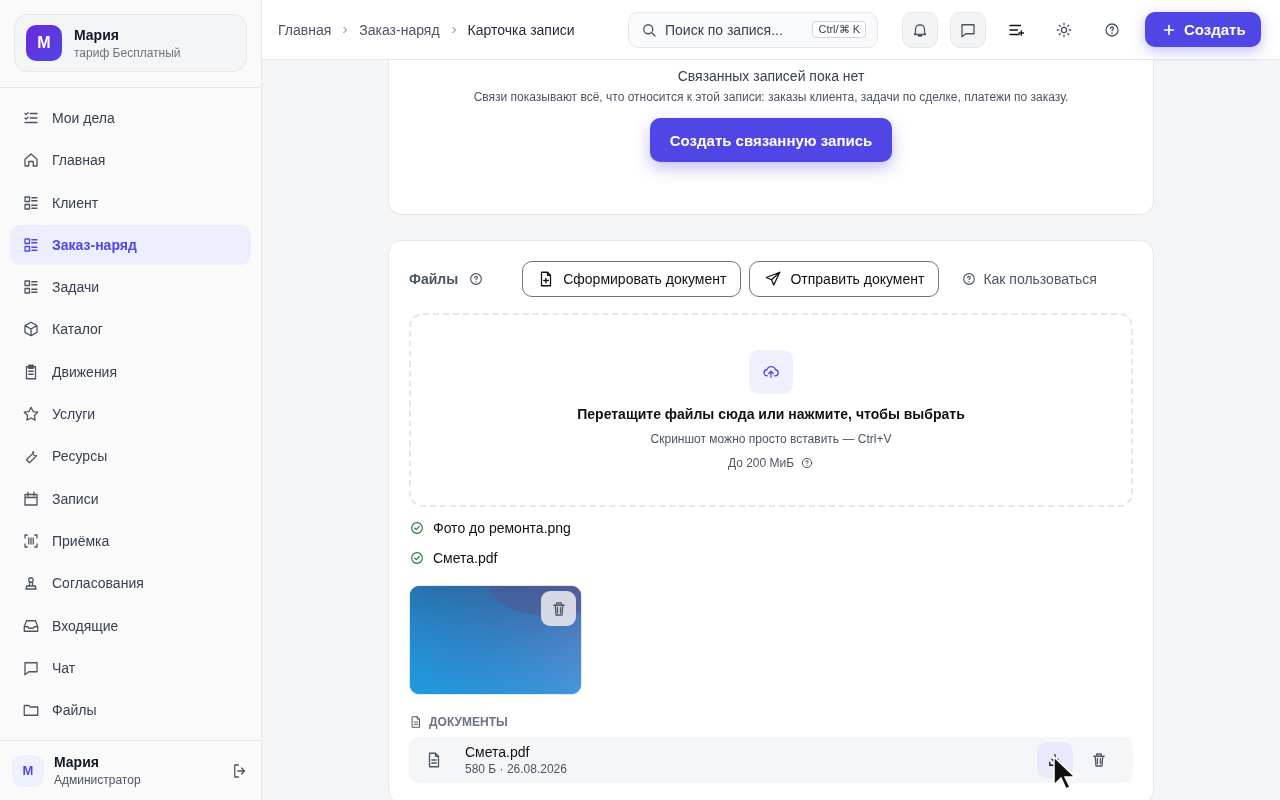 The image size is (1280, 800). Describe the element at coordinates (130, 710) in the screenshot. I see `nav-item: Файлы` at that location.